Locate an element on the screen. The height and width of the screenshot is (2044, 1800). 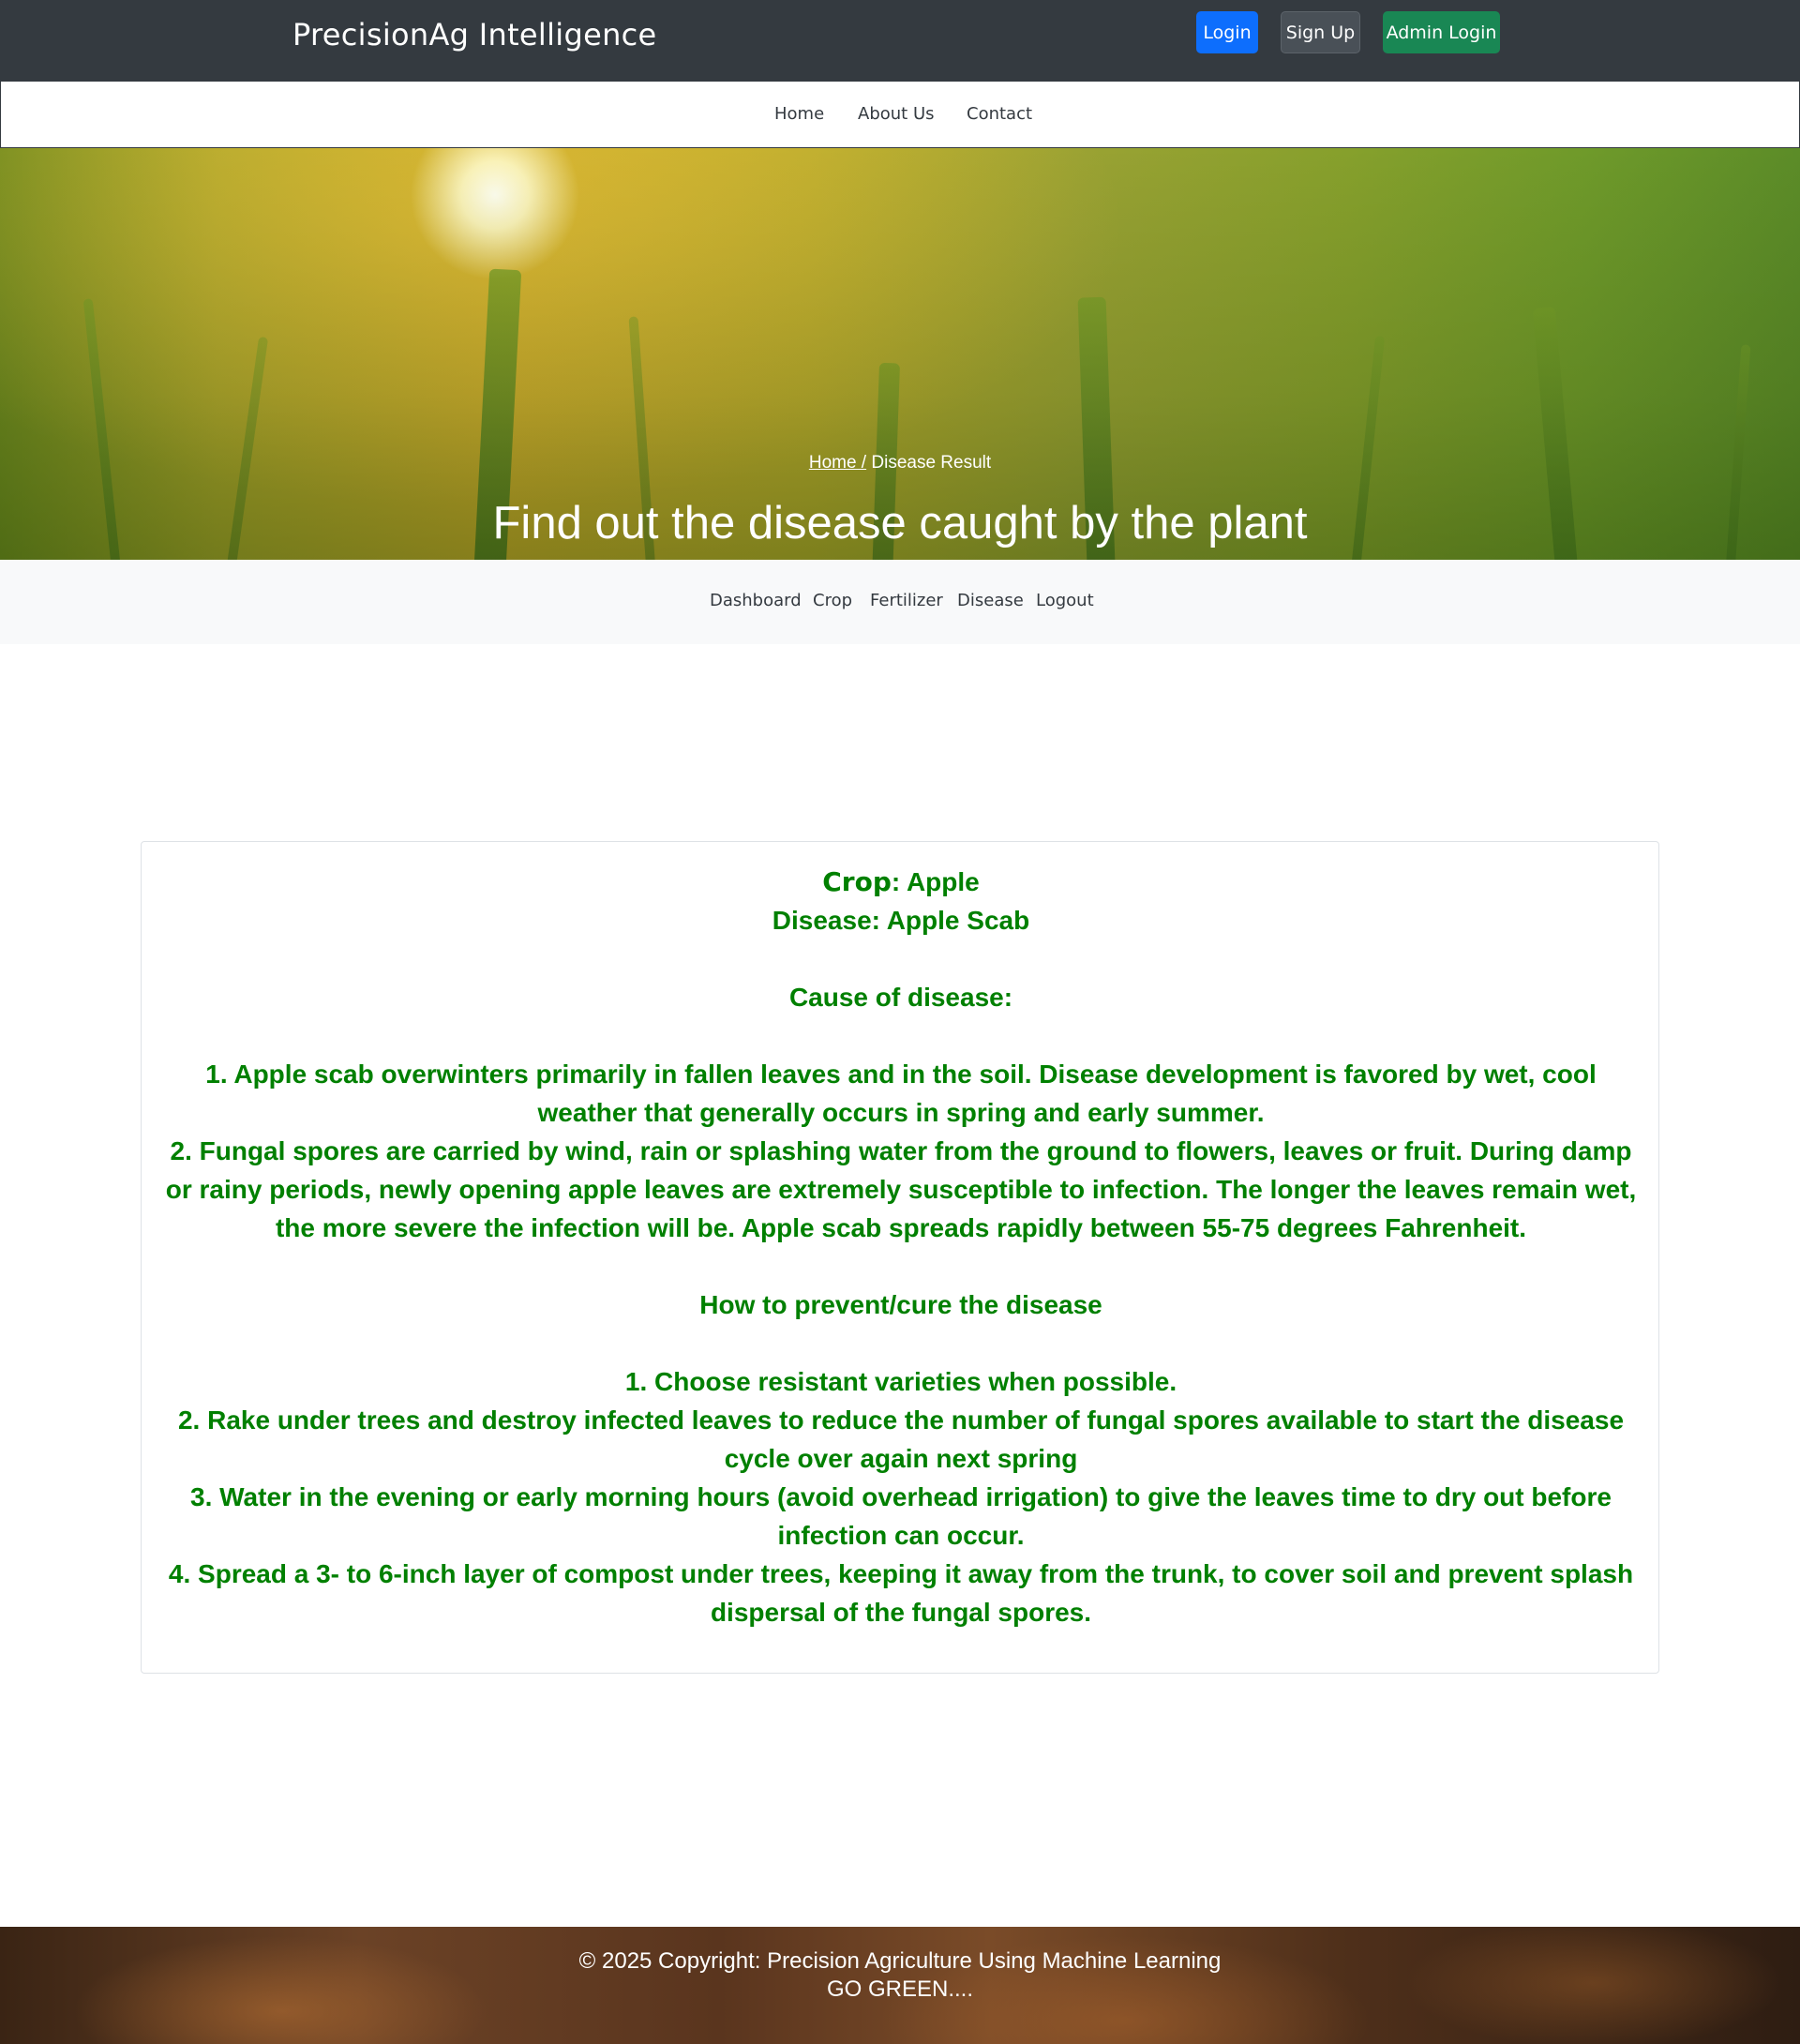
main-nav: Home About Us Contact is located at coordinates (900, 115).